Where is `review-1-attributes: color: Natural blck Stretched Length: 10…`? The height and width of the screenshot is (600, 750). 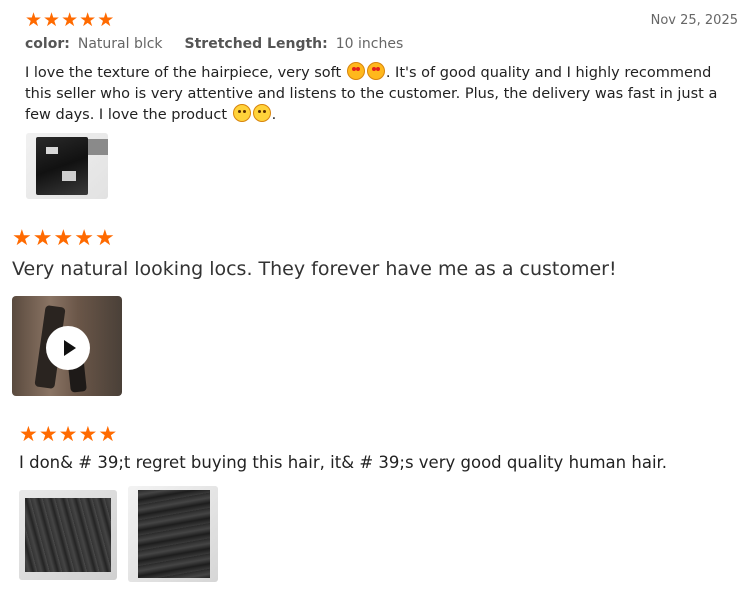
review-1-attributes: color: Natural blck Stretched Length: 10… is located at coordinates (214, 44).